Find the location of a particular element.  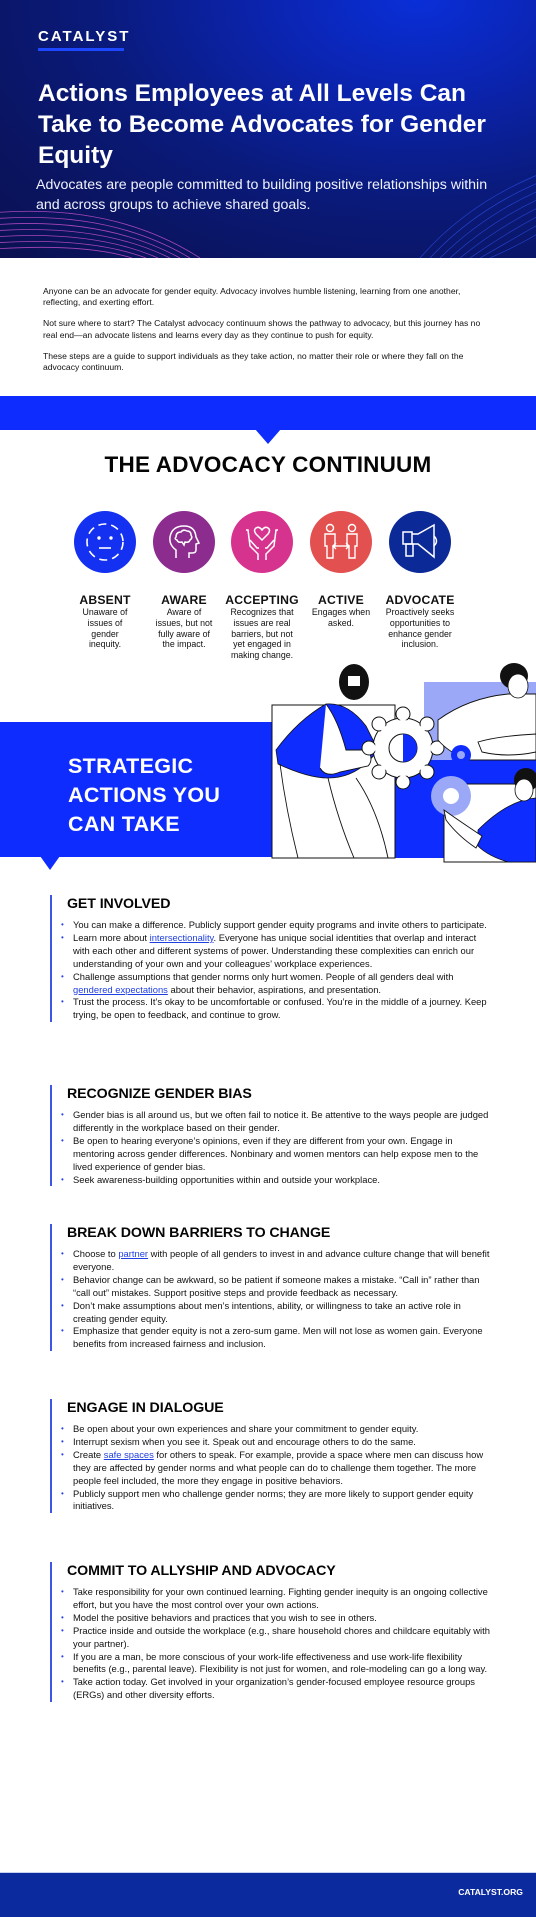

stage-active: ACTIVE Engages when asked. is located at coordinates (341, 570).